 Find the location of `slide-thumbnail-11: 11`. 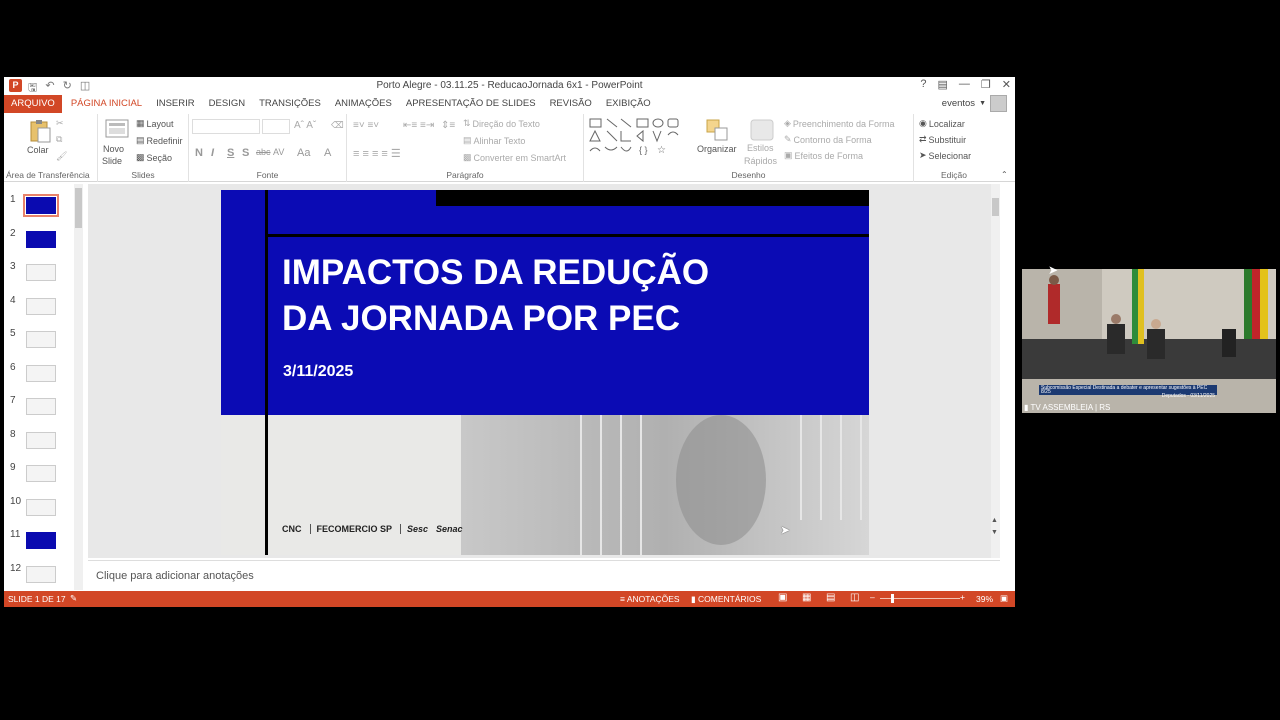

slide-thumbnail-11: 11 is located at coordinates (42, 542).